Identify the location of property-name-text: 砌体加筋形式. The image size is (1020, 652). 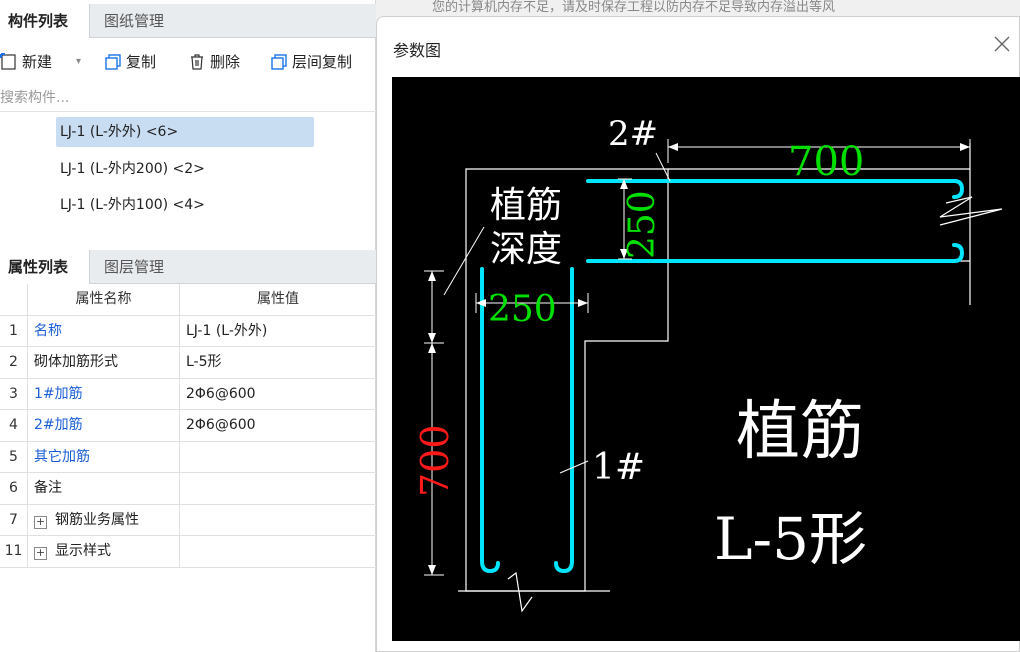
(76, 362).